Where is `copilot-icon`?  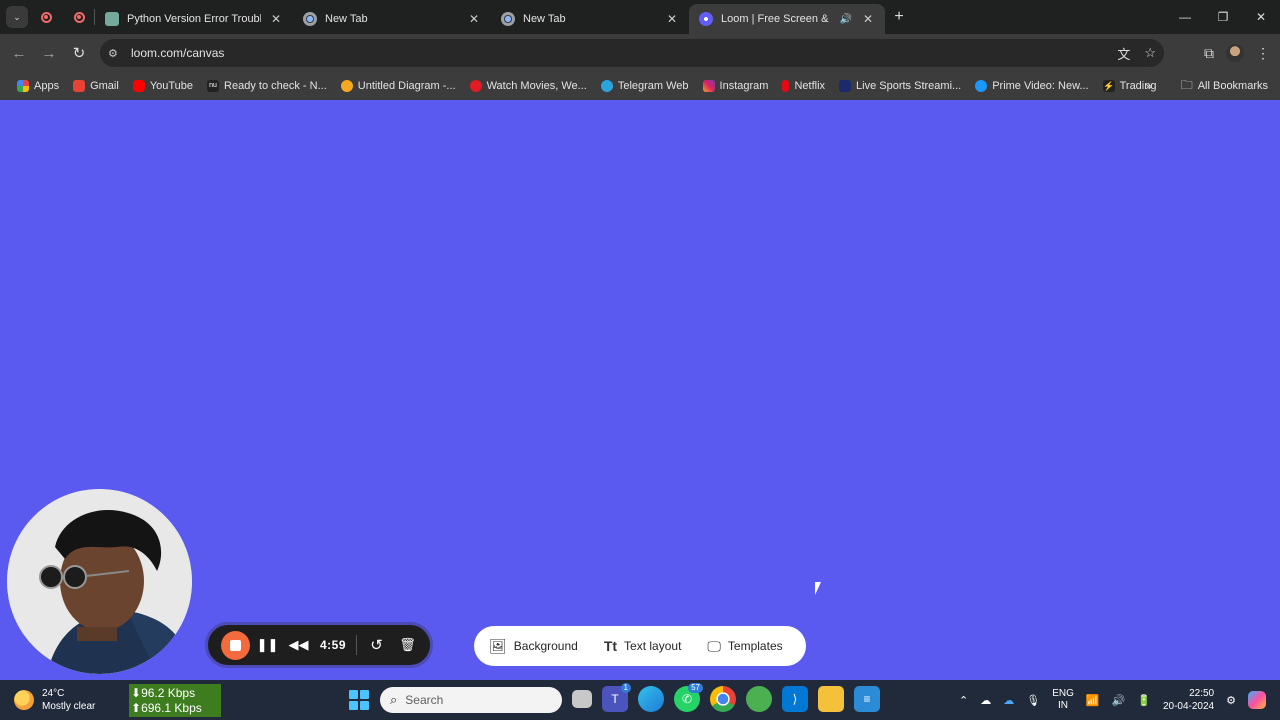
copilot-icon is located at coordinates (1257, 700).